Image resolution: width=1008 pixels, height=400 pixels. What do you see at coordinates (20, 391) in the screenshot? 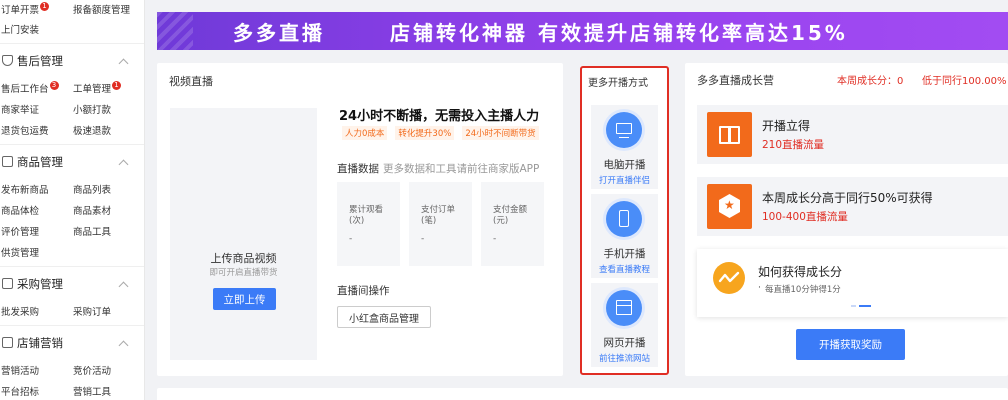
I see `sidebar-item-tender: 平台招标` at bounding box center [20, 391].